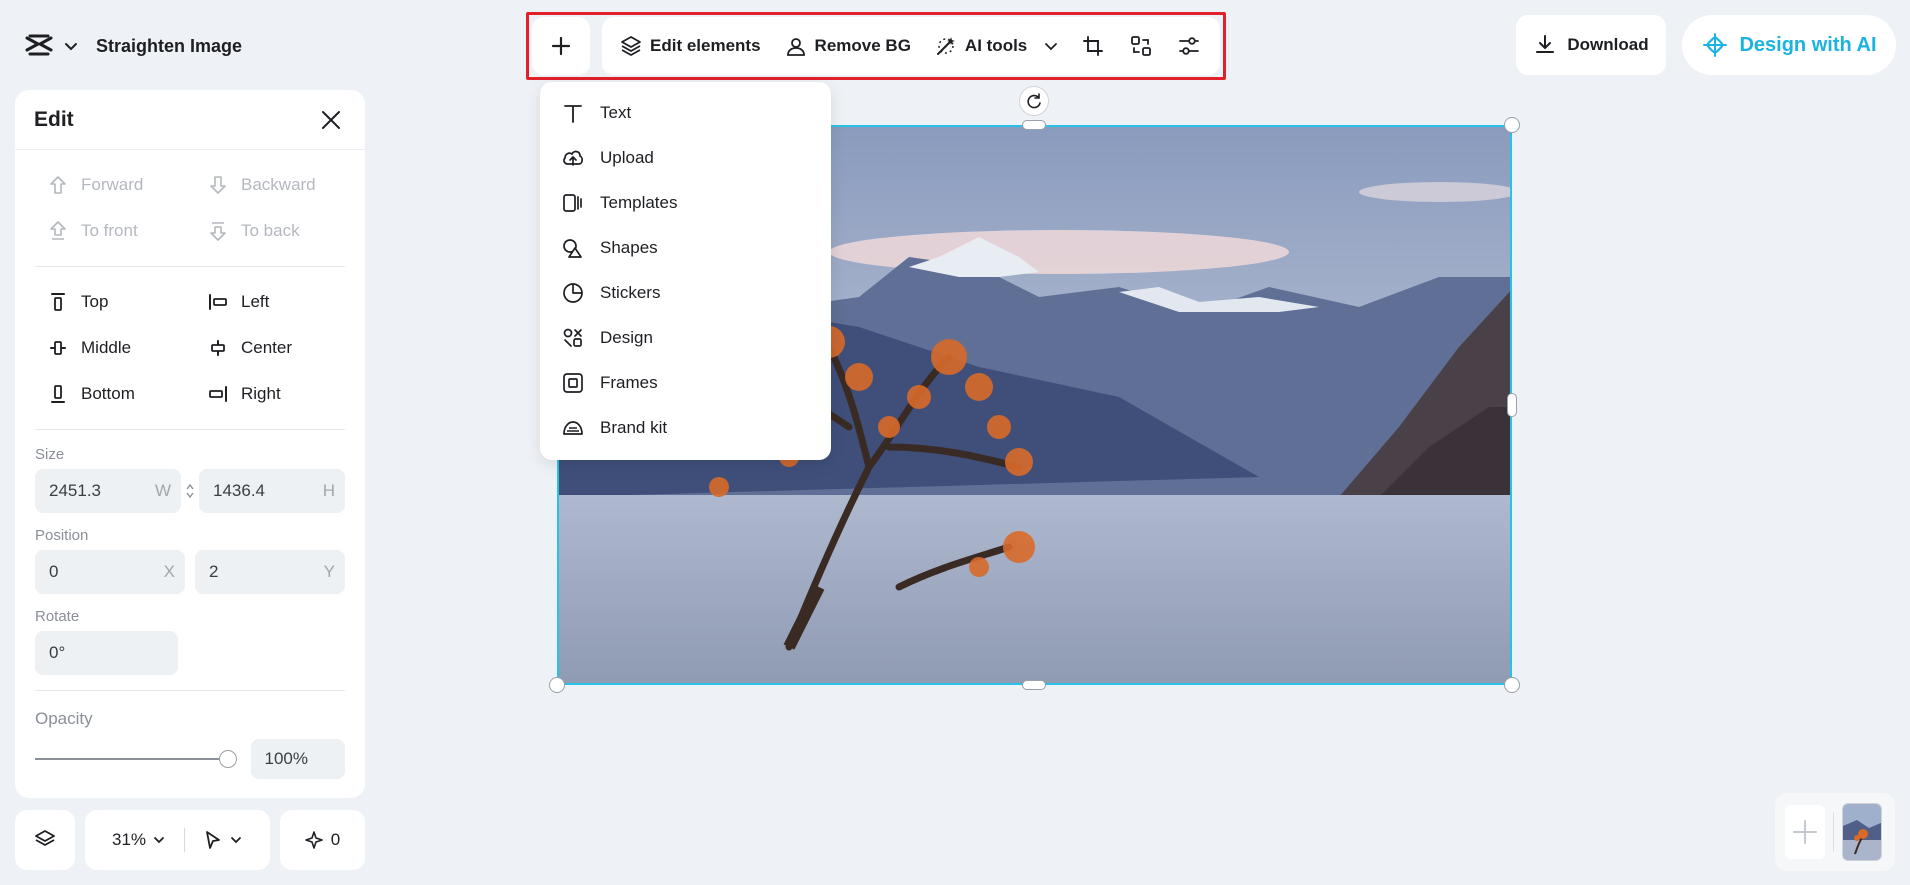 This screenshot has width=1910, height=885. What do you see at coordinates (45, 840) in the screenshot?
I see `layers-button` at bounding box center [45, 840].